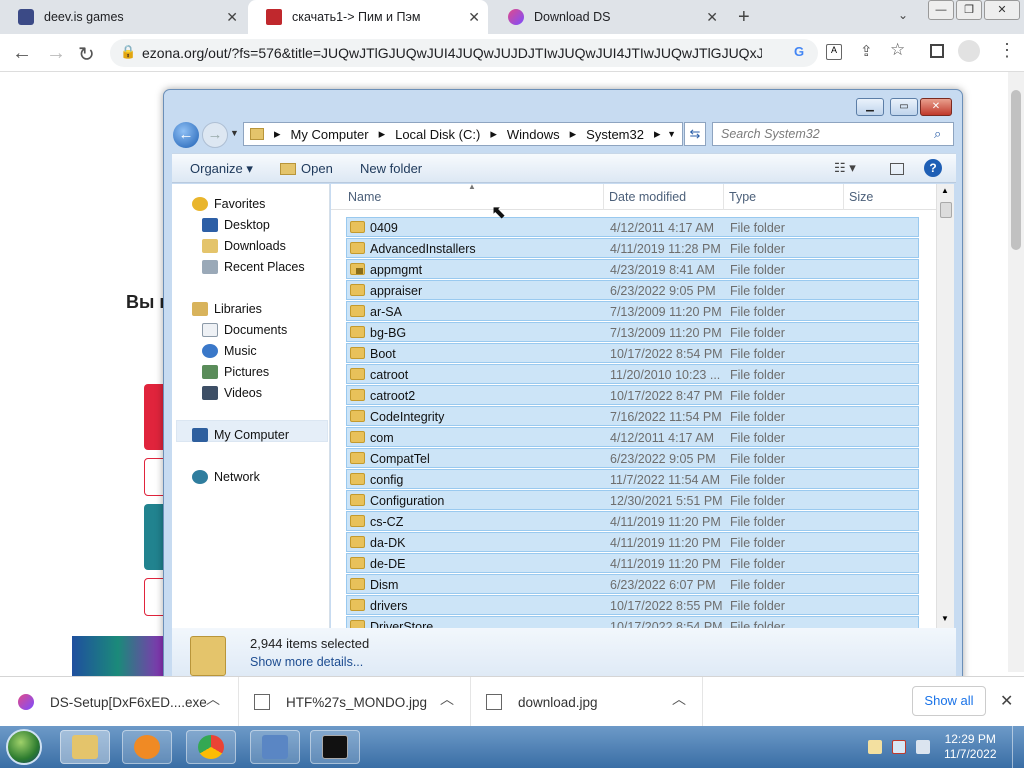 The height and width of the screenshot is (768, 1024). Describe the element at coordinates (85, 747) in the screenshot. I see `taskbar-explorer` at that location.